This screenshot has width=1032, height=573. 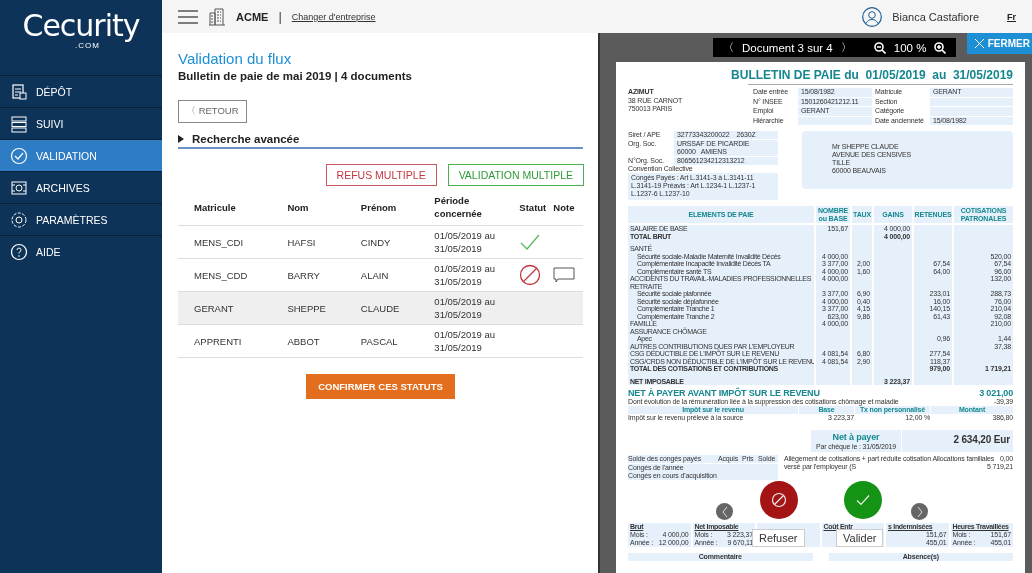 What do you see at coordinates (846, 47) in the screenshot?
I see `next-document-button: 〉` at bounding box center [846, 47].